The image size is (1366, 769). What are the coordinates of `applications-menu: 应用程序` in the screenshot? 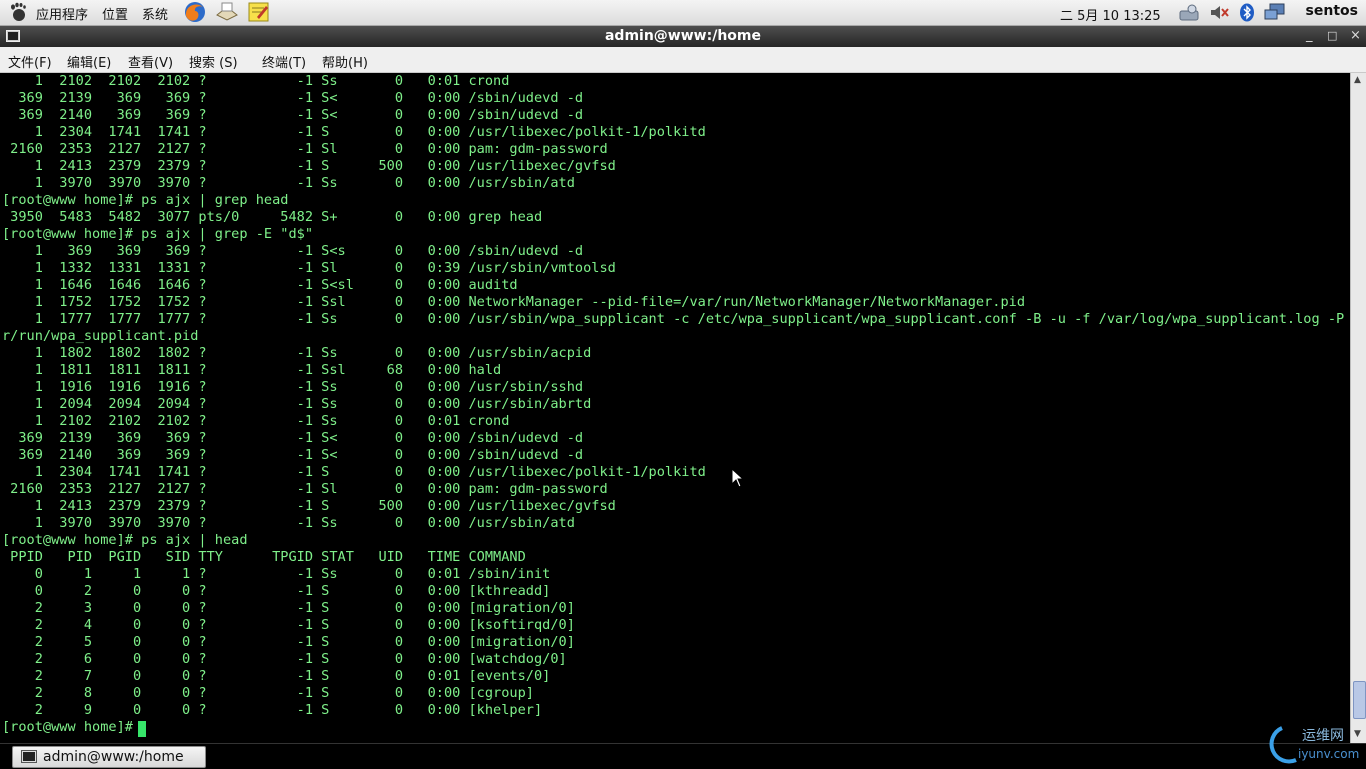 It's located at (62, 13).